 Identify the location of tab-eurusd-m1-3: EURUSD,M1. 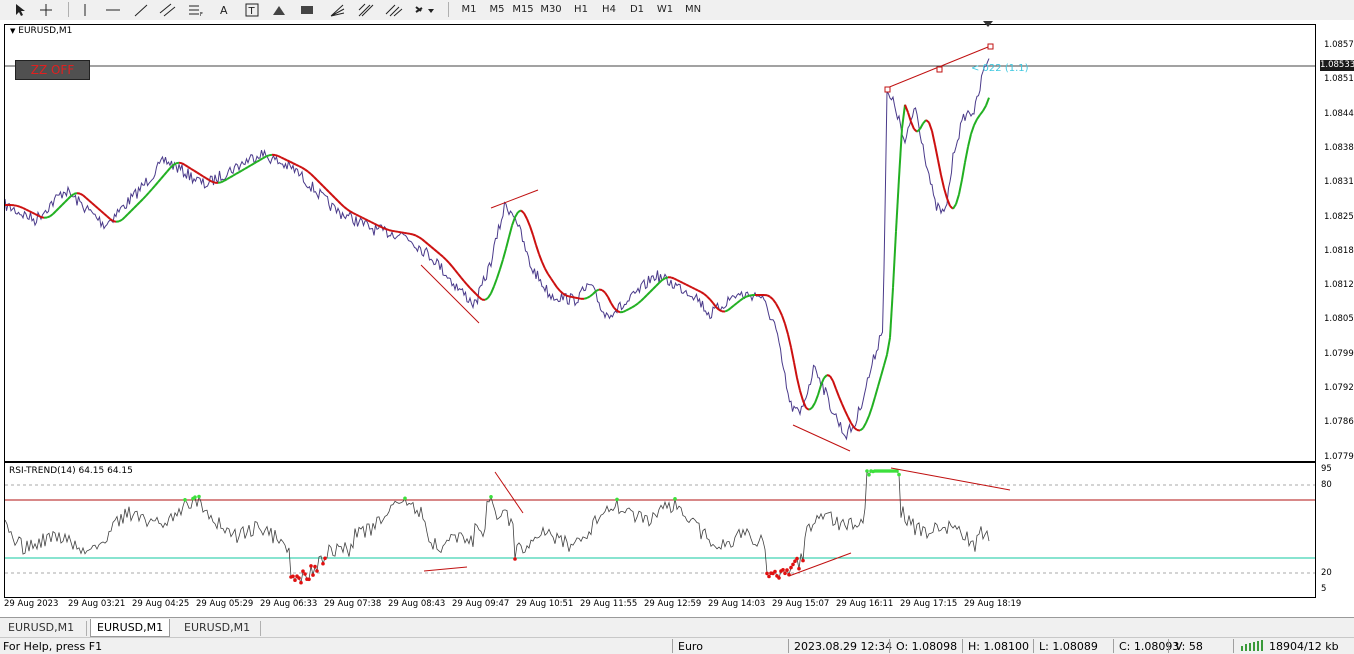
(217, 627).